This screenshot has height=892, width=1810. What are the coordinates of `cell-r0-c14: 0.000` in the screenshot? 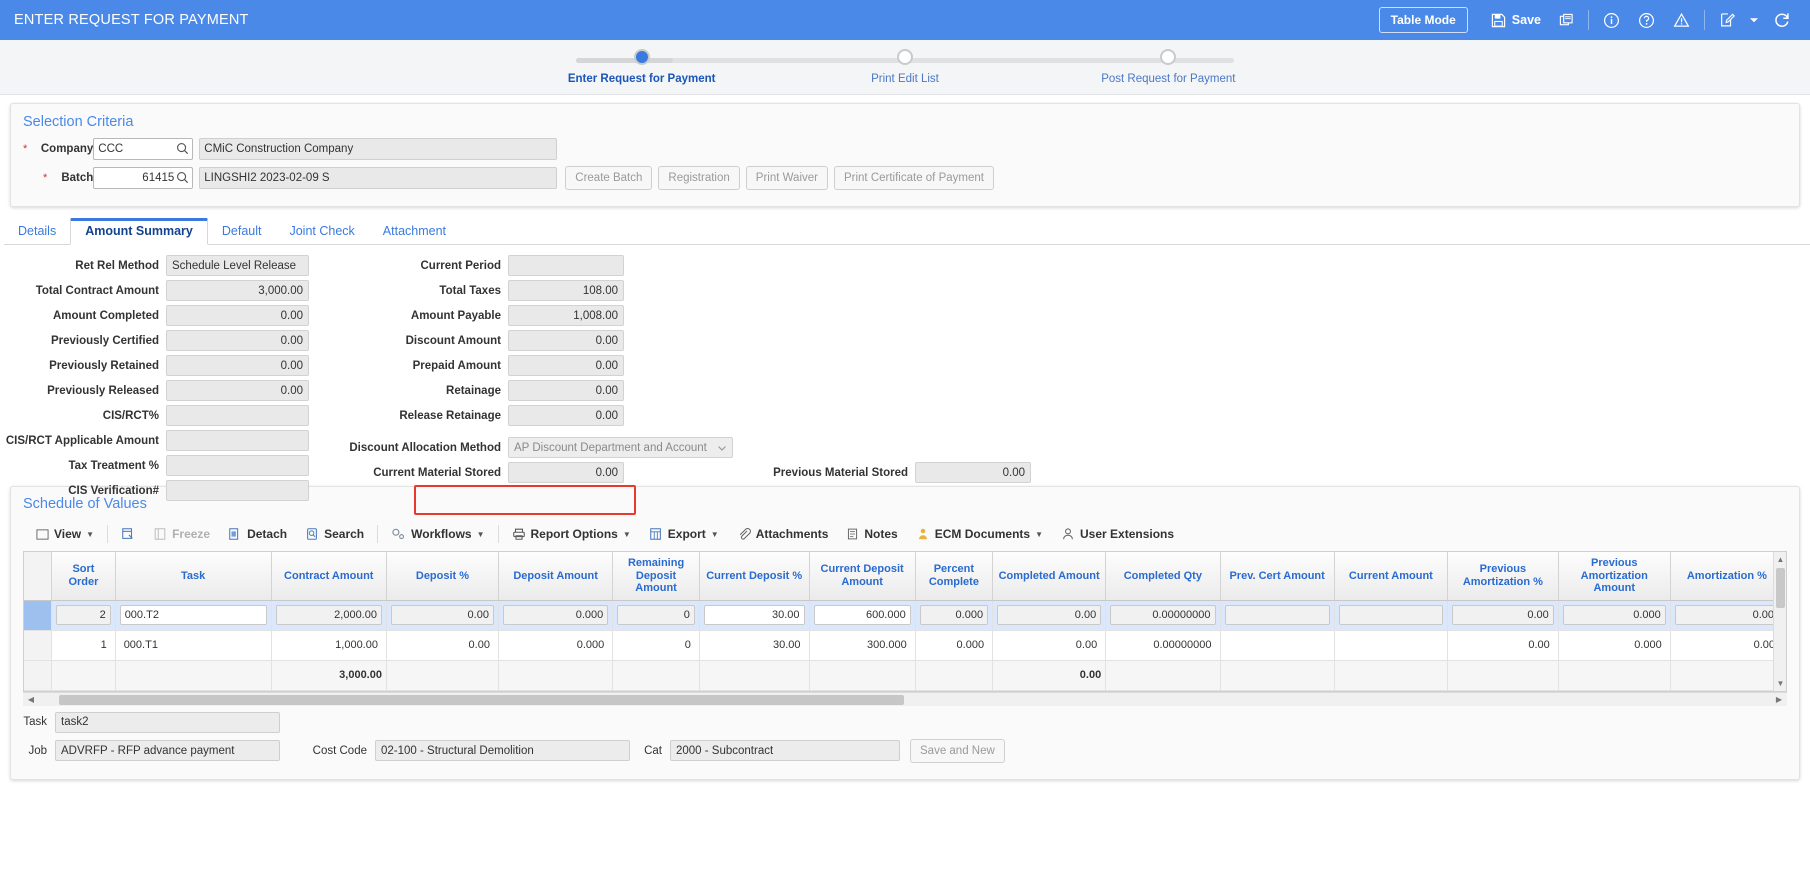 It's located at (1614, 615).